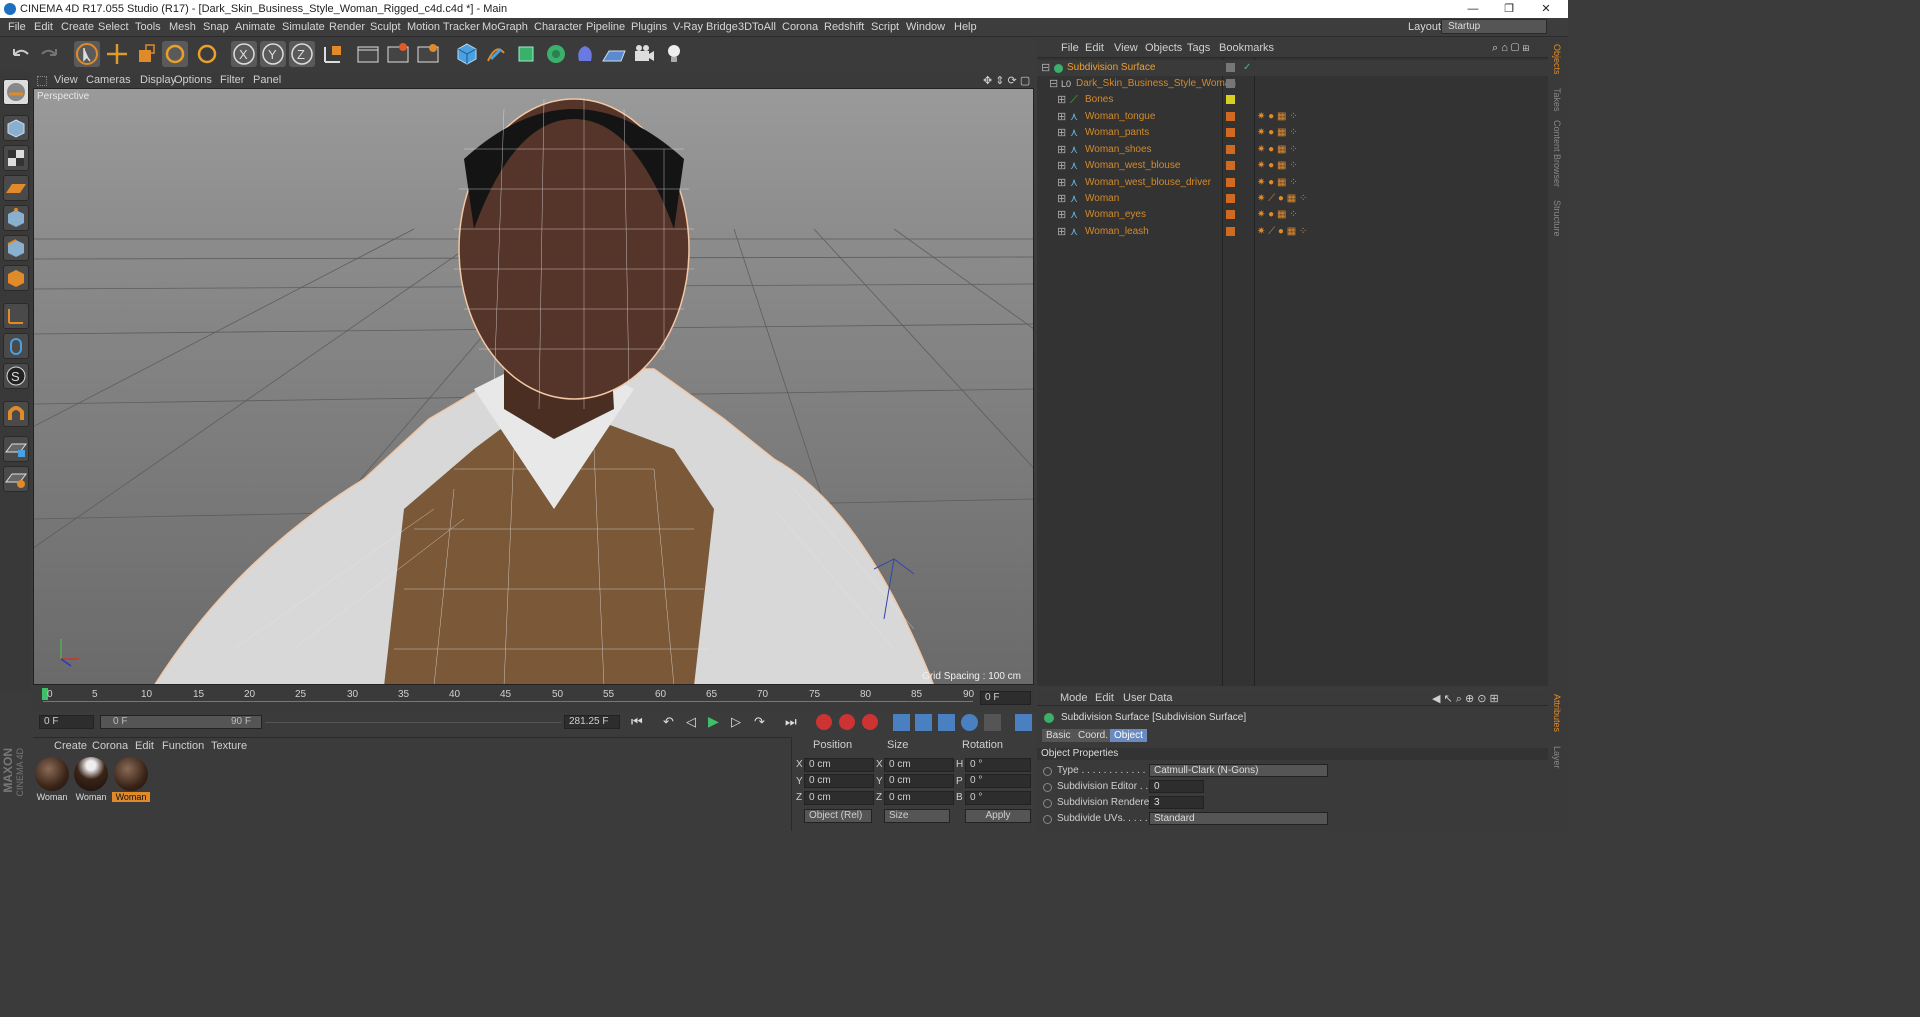 The image size is (1920, 1017). I want to click on attr-menu-mode: Mode, so click(1074, 698).